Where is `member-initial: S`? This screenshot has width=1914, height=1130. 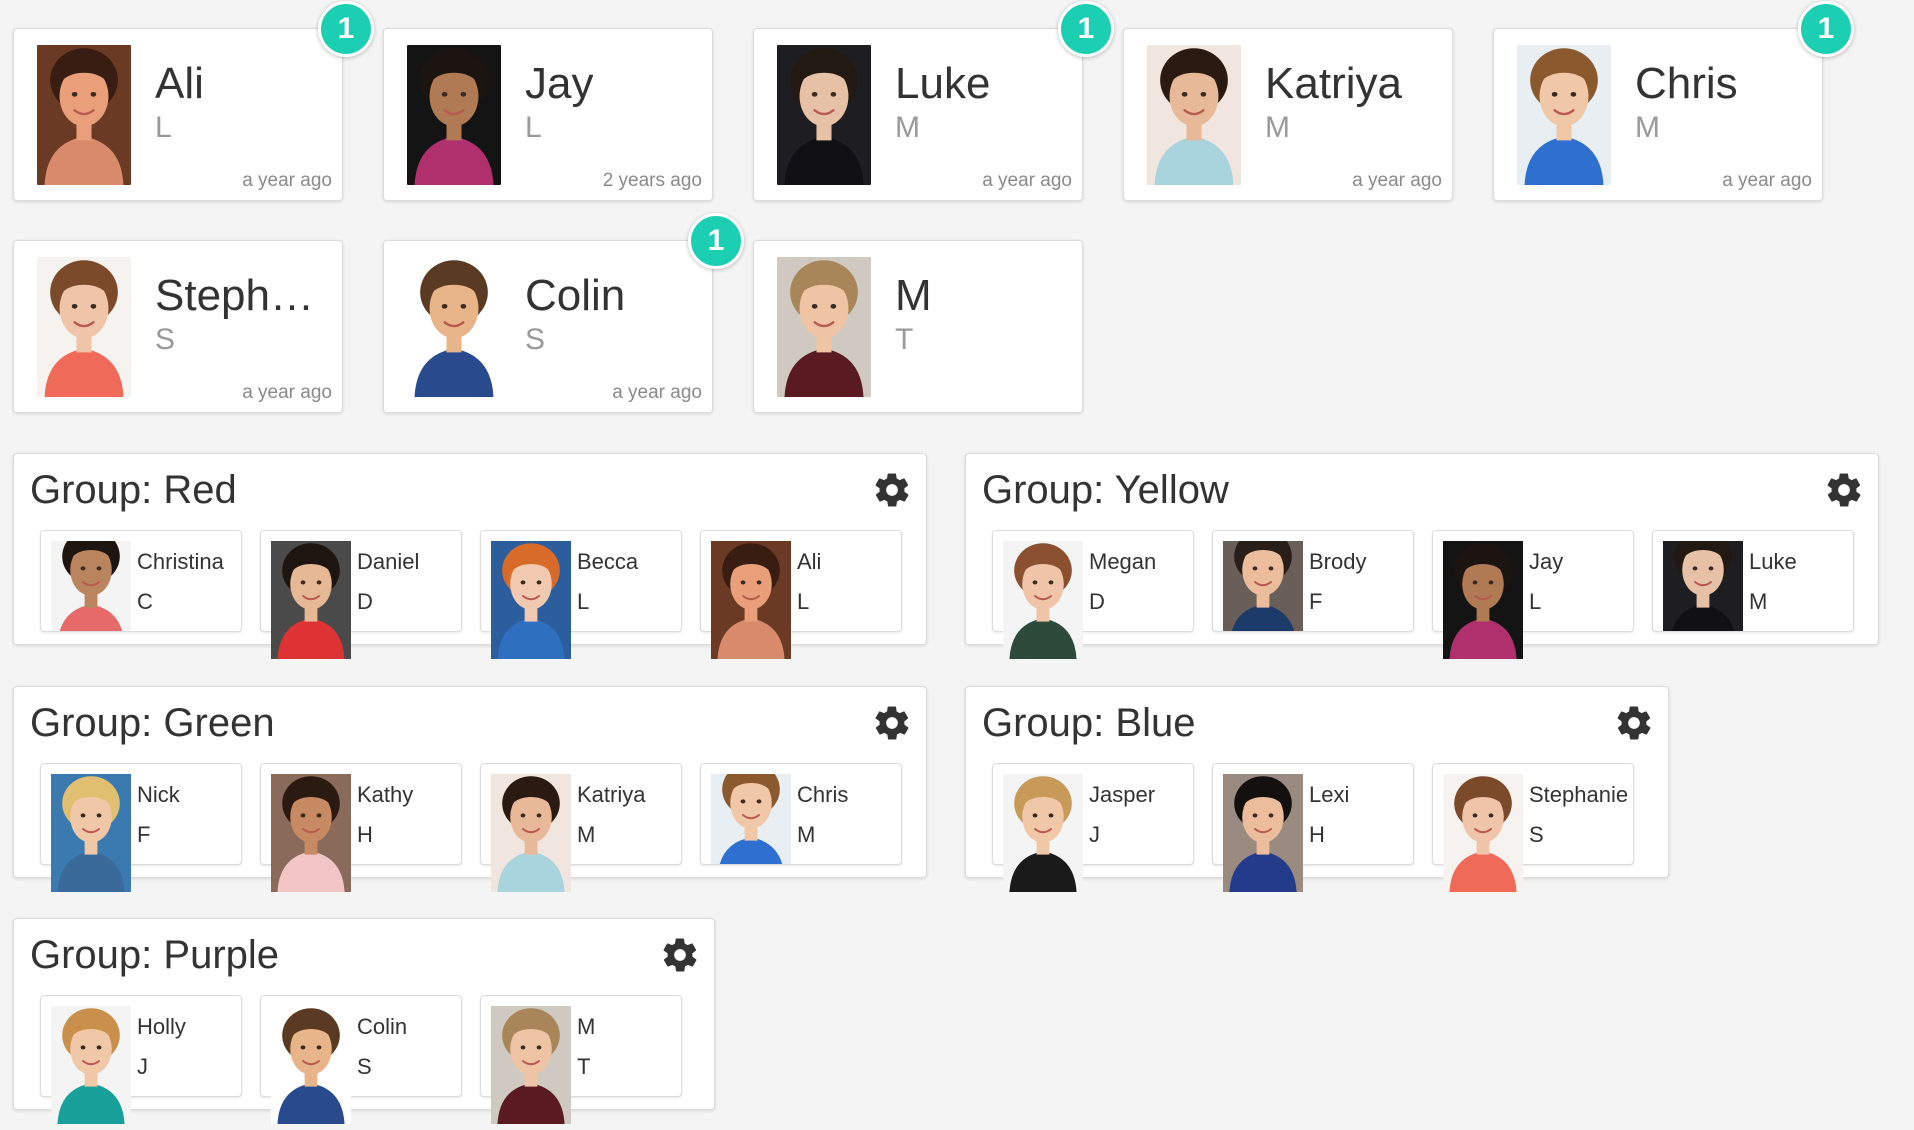
member-initial: S is located at coordinates (364, 1066).